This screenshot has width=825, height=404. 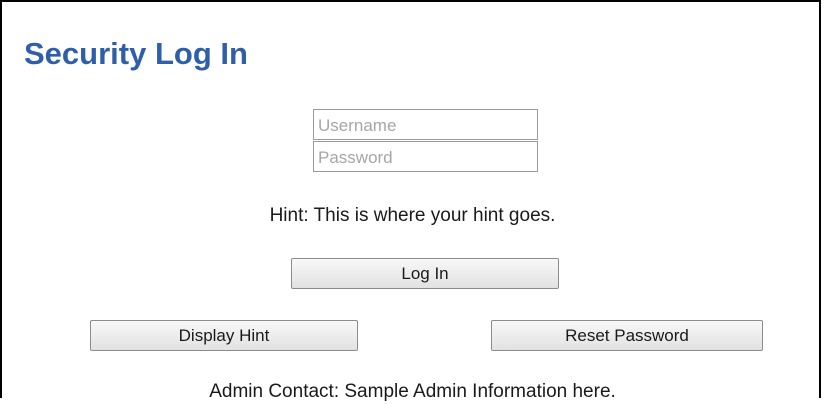 I want to click on password-input, so click(x=425, y=156).